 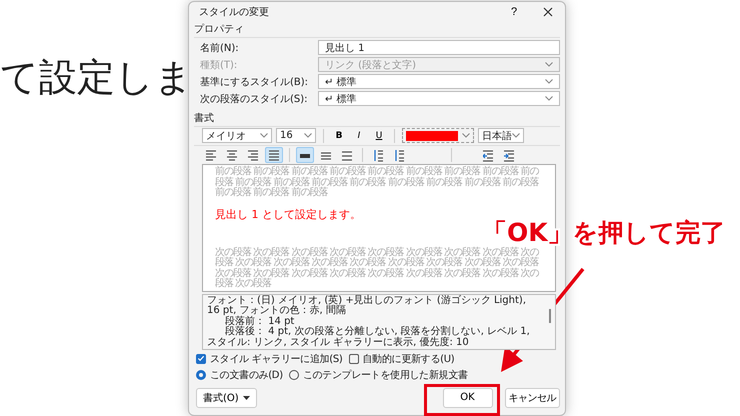 What do you see at coordinates (288, 214) in the screenshot?
I see `heading-sample-text: 見出し 1 として設定します。` at bounding box center [288, 214].